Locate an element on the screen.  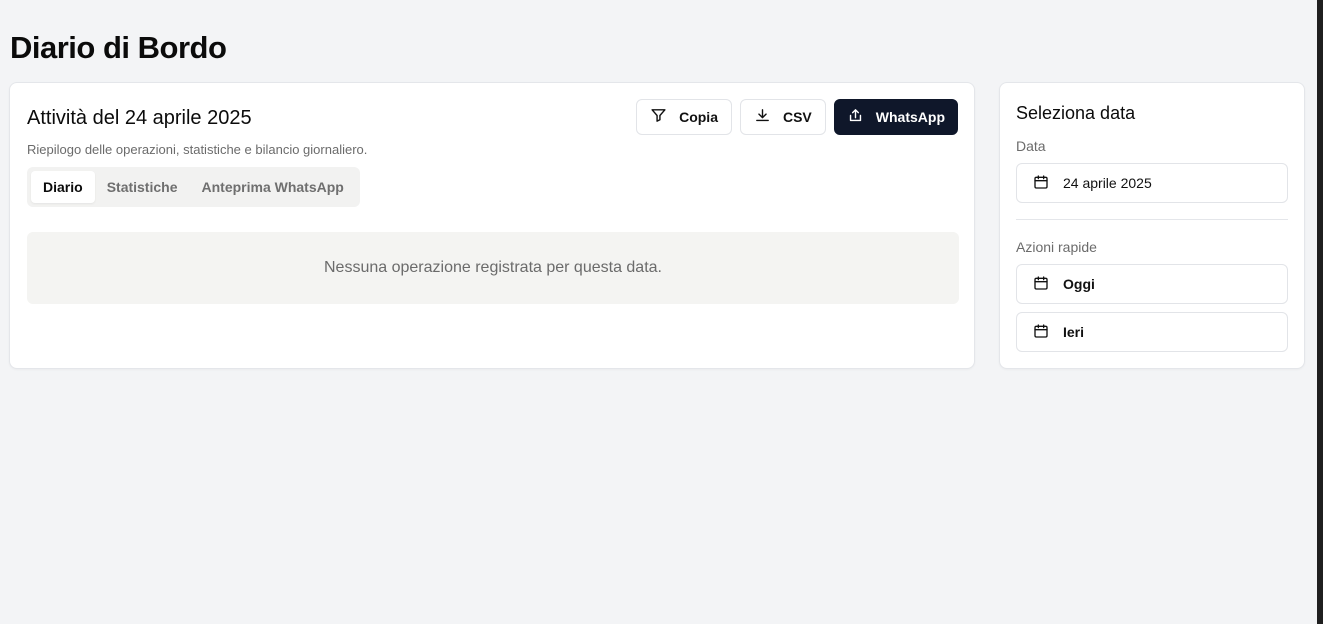
date-value: 24 aprile 2025 is located at coordinates (1107, 183).